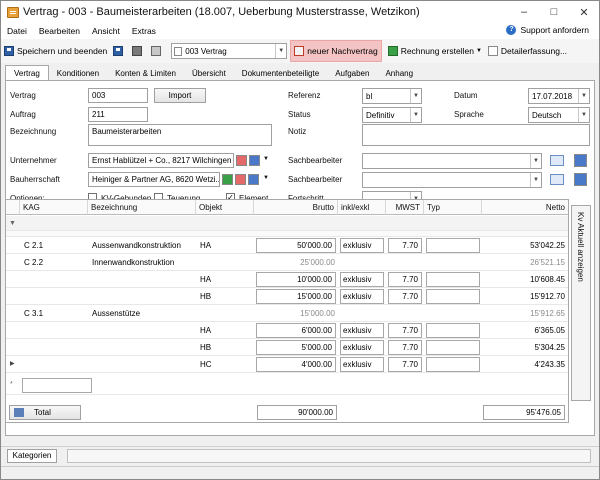 The width and height of the screenshot is (600, 480). Describe the element at coordinates (584, 12) in the screenshot. I see `close-icon: ✕` at that location.